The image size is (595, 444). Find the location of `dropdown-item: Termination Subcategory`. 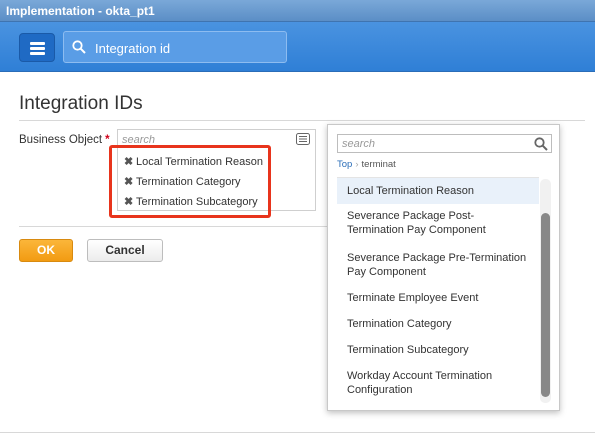

dropdown-item: Termination Subcategory is located at coordinates (438, 352).